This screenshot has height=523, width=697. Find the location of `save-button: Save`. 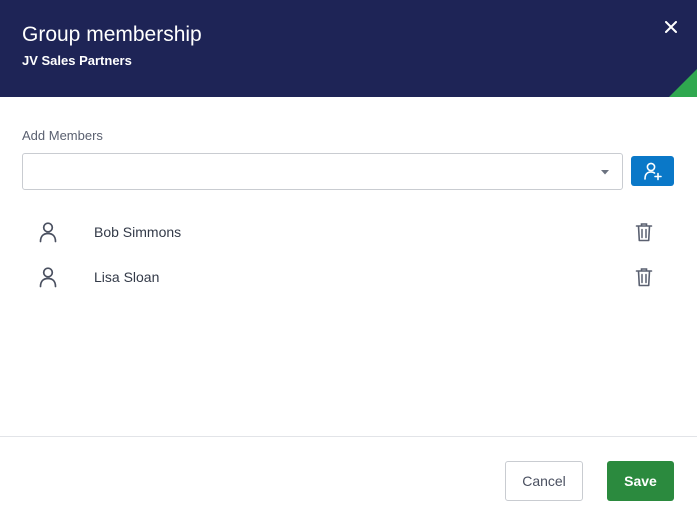

save-button: Save is located at coordinates (640, 481).